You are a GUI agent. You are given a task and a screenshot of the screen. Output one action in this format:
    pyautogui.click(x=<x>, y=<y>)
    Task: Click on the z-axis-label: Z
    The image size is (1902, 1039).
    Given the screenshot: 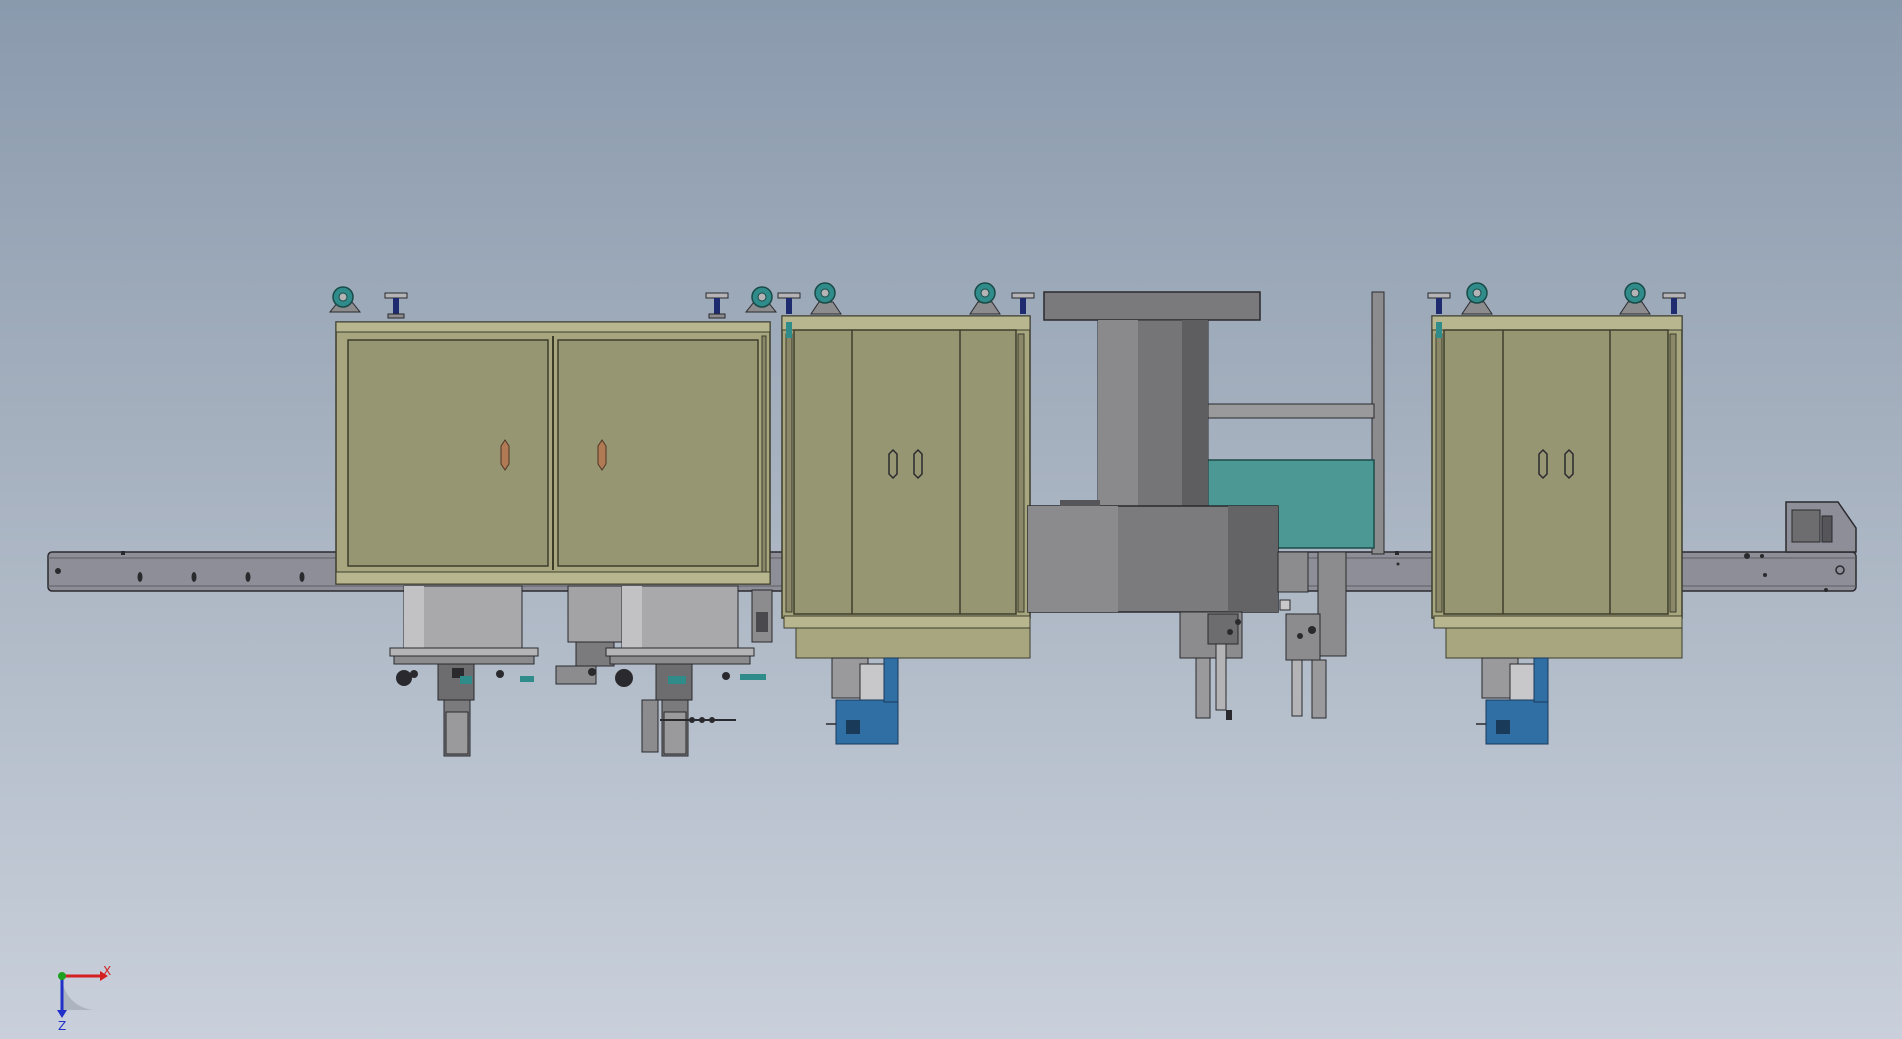 What is the action you would take?
    pyautogui.click(x=62, y=1026)
    